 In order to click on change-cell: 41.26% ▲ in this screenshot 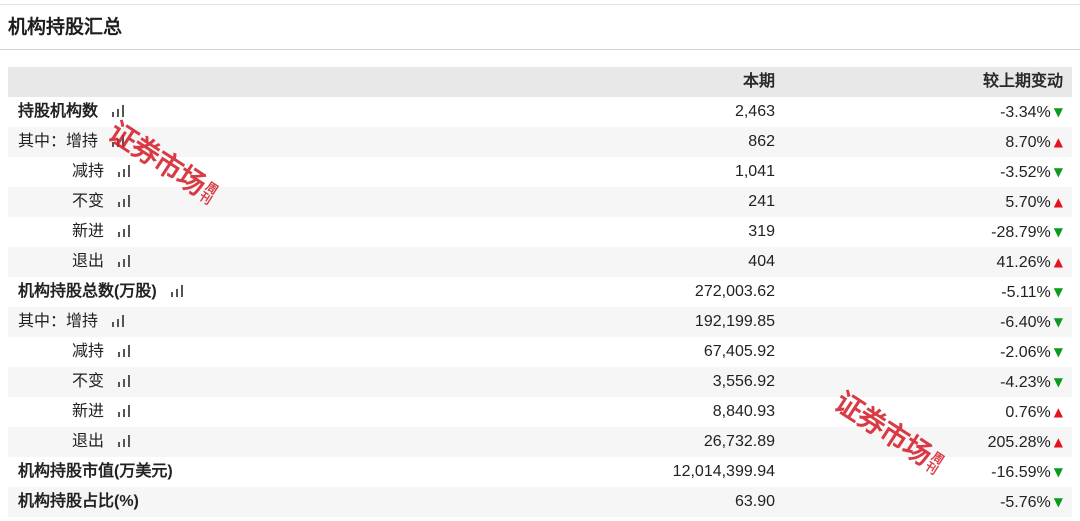, I will do `click(928, 262)`.